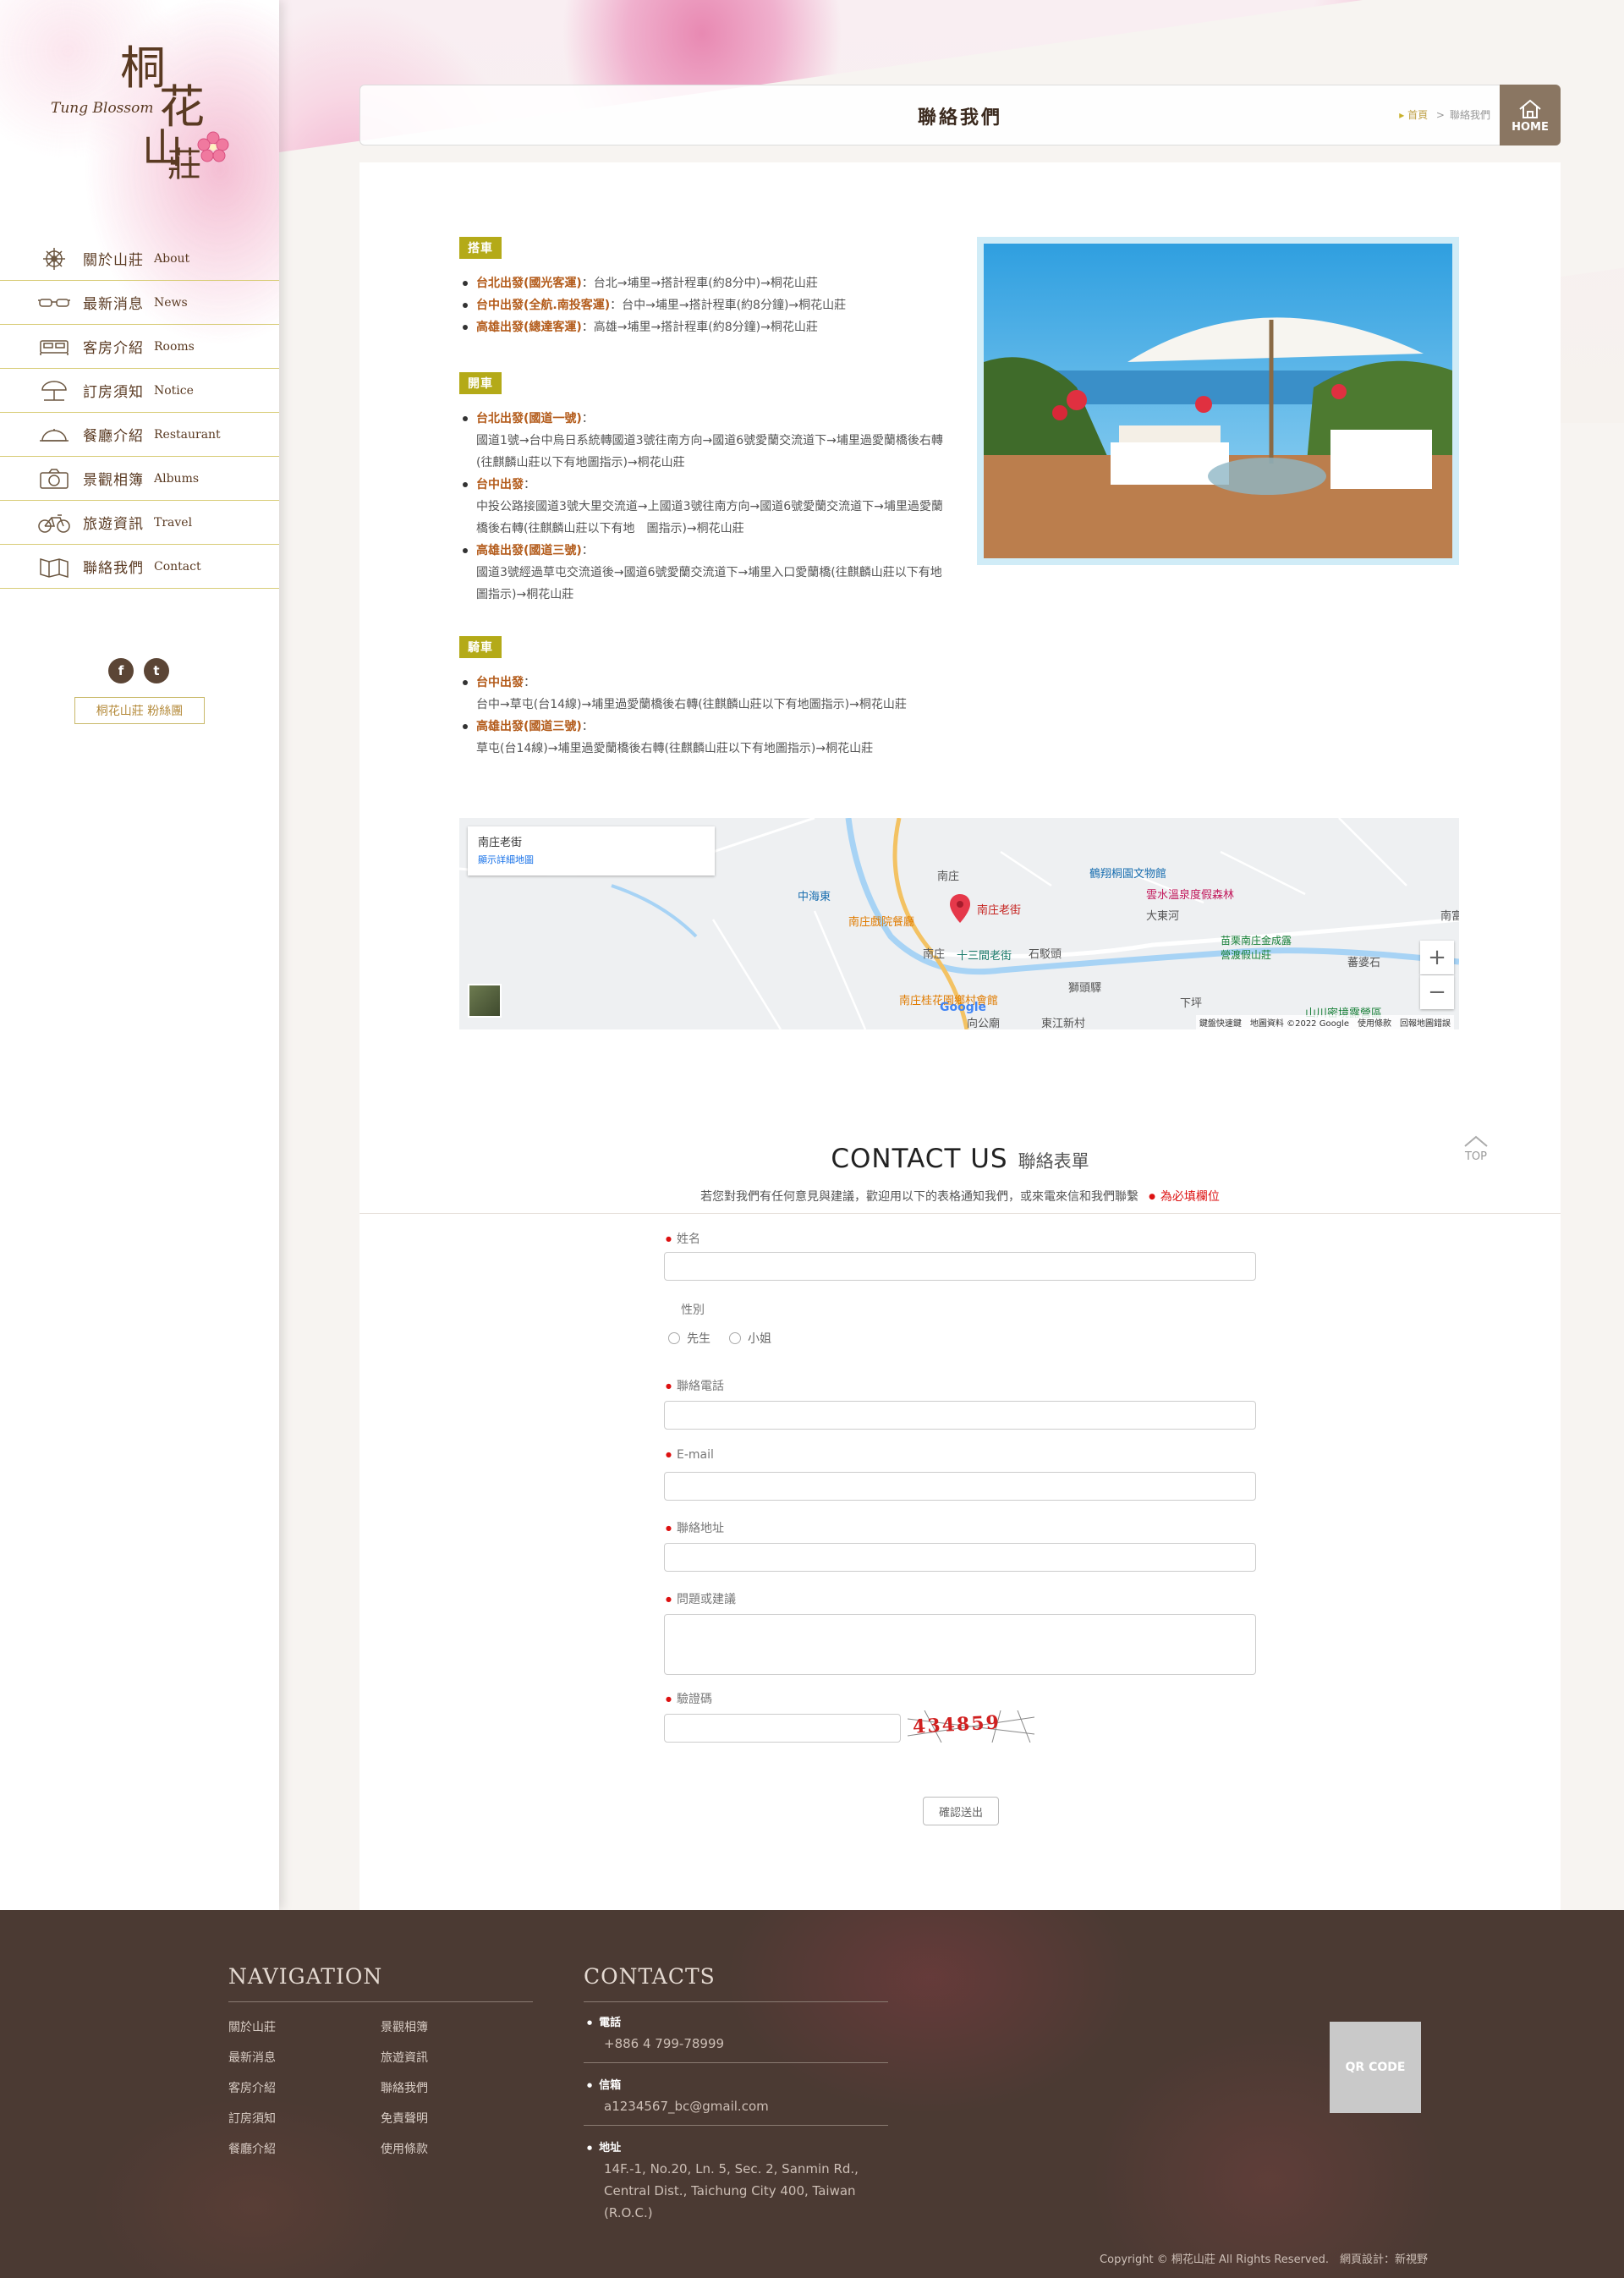  Describe the element at coordinates (1437, 957) in the screenshot. I see `zoom-in-button: +` at that location.